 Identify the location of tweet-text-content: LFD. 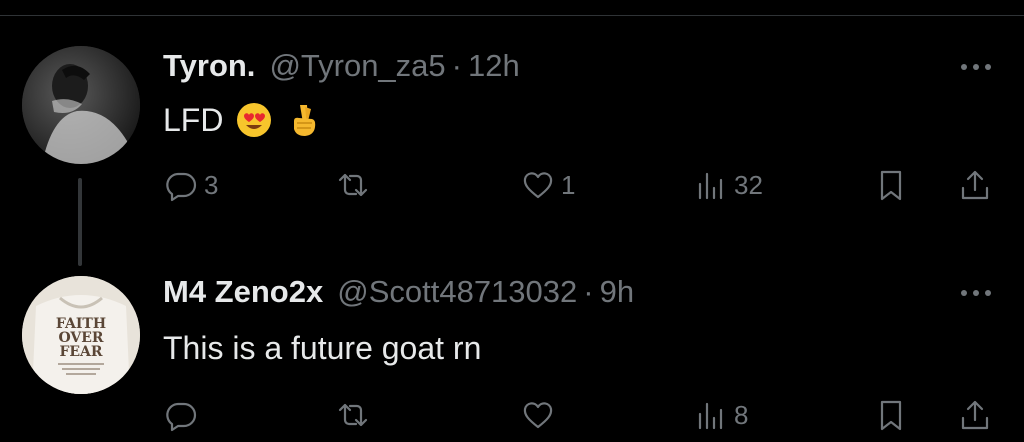
(193, 119).